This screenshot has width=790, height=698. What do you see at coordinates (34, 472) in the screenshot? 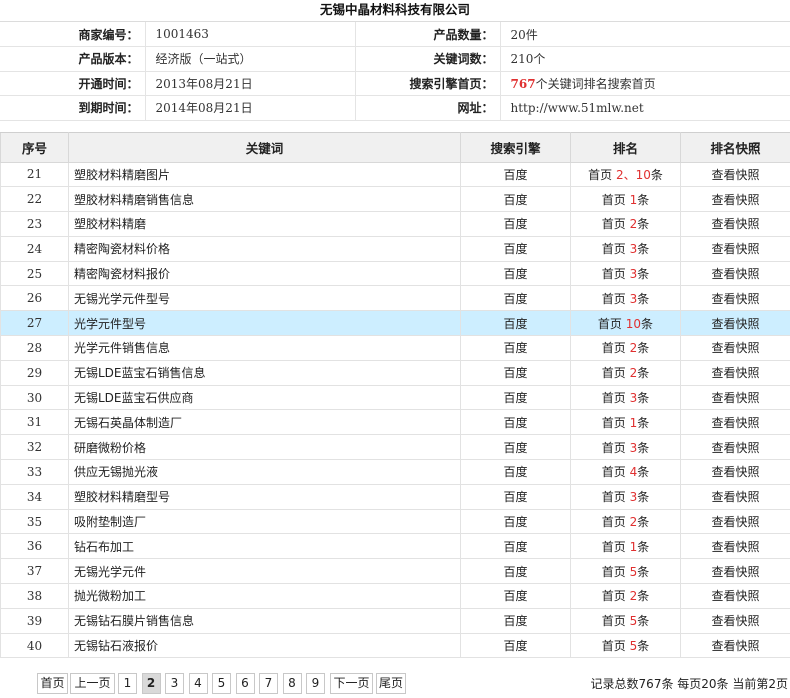
I see `row-number: 33` at bounding box center [34, 472].